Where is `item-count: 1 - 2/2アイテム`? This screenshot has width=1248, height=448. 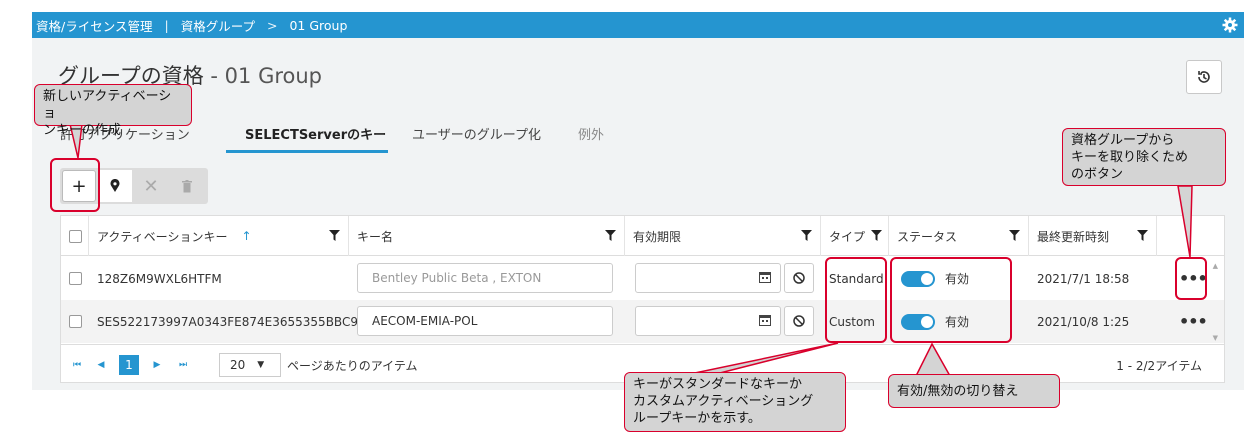
item-count: 1 - 2/2アイテム is located at coordinates (1159, 366).